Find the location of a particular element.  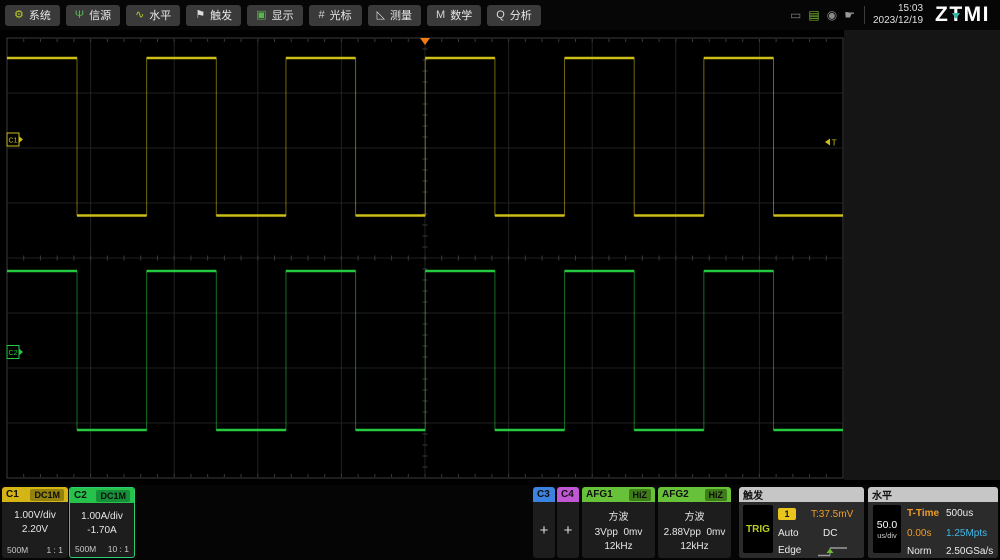

menu-button-7: ◺ 测量 is located at coordinates (394, 15).